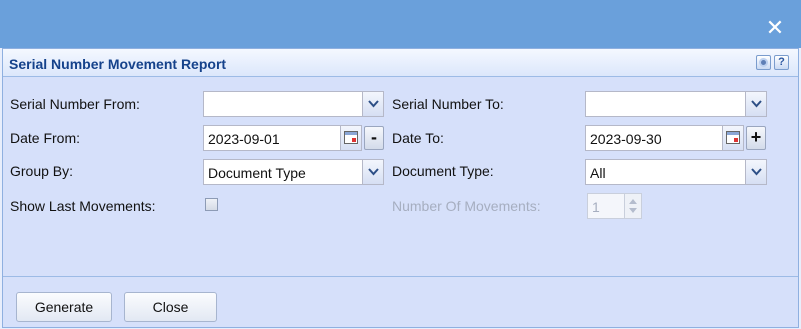  What do you see at coordinates (400, 24) in the screenshot?
I see `window-titlebar: ✕` at bounding box center [400, 24].